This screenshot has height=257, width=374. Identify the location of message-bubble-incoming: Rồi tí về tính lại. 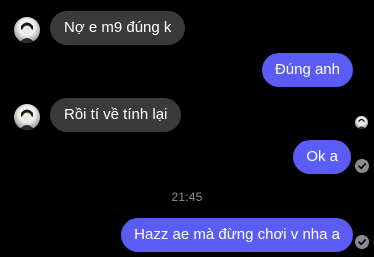
(116, 115).